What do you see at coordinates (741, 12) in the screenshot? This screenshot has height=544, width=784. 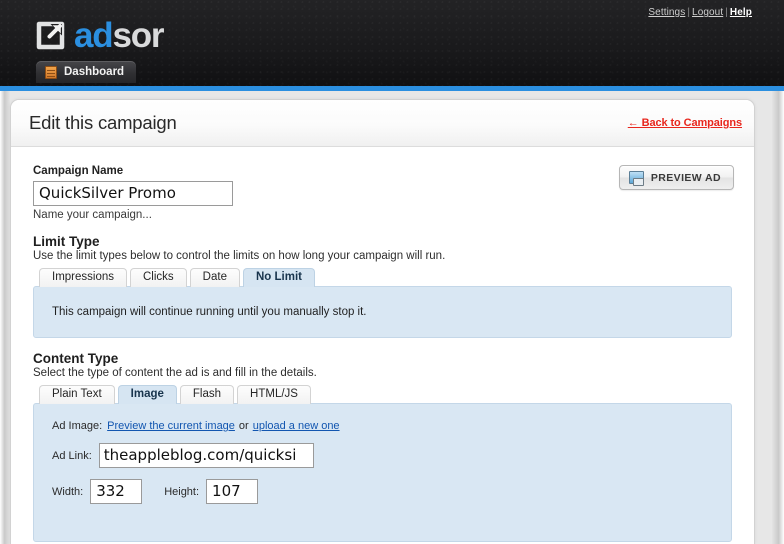 I see `help-link: Help` at bounding box center [741, 12].